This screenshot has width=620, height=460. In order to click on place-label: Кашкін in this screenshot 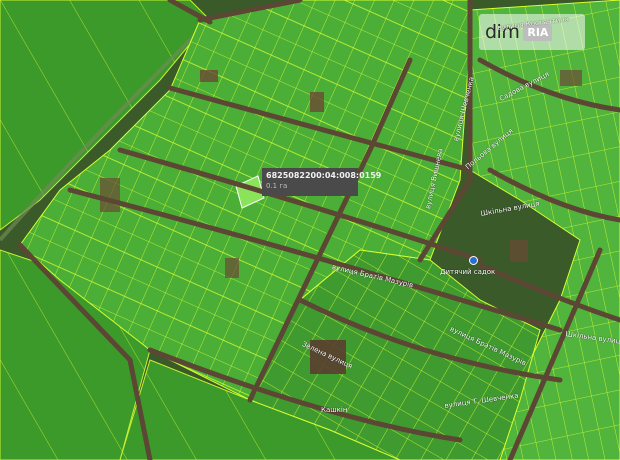, I will do `click(334, 410)`.